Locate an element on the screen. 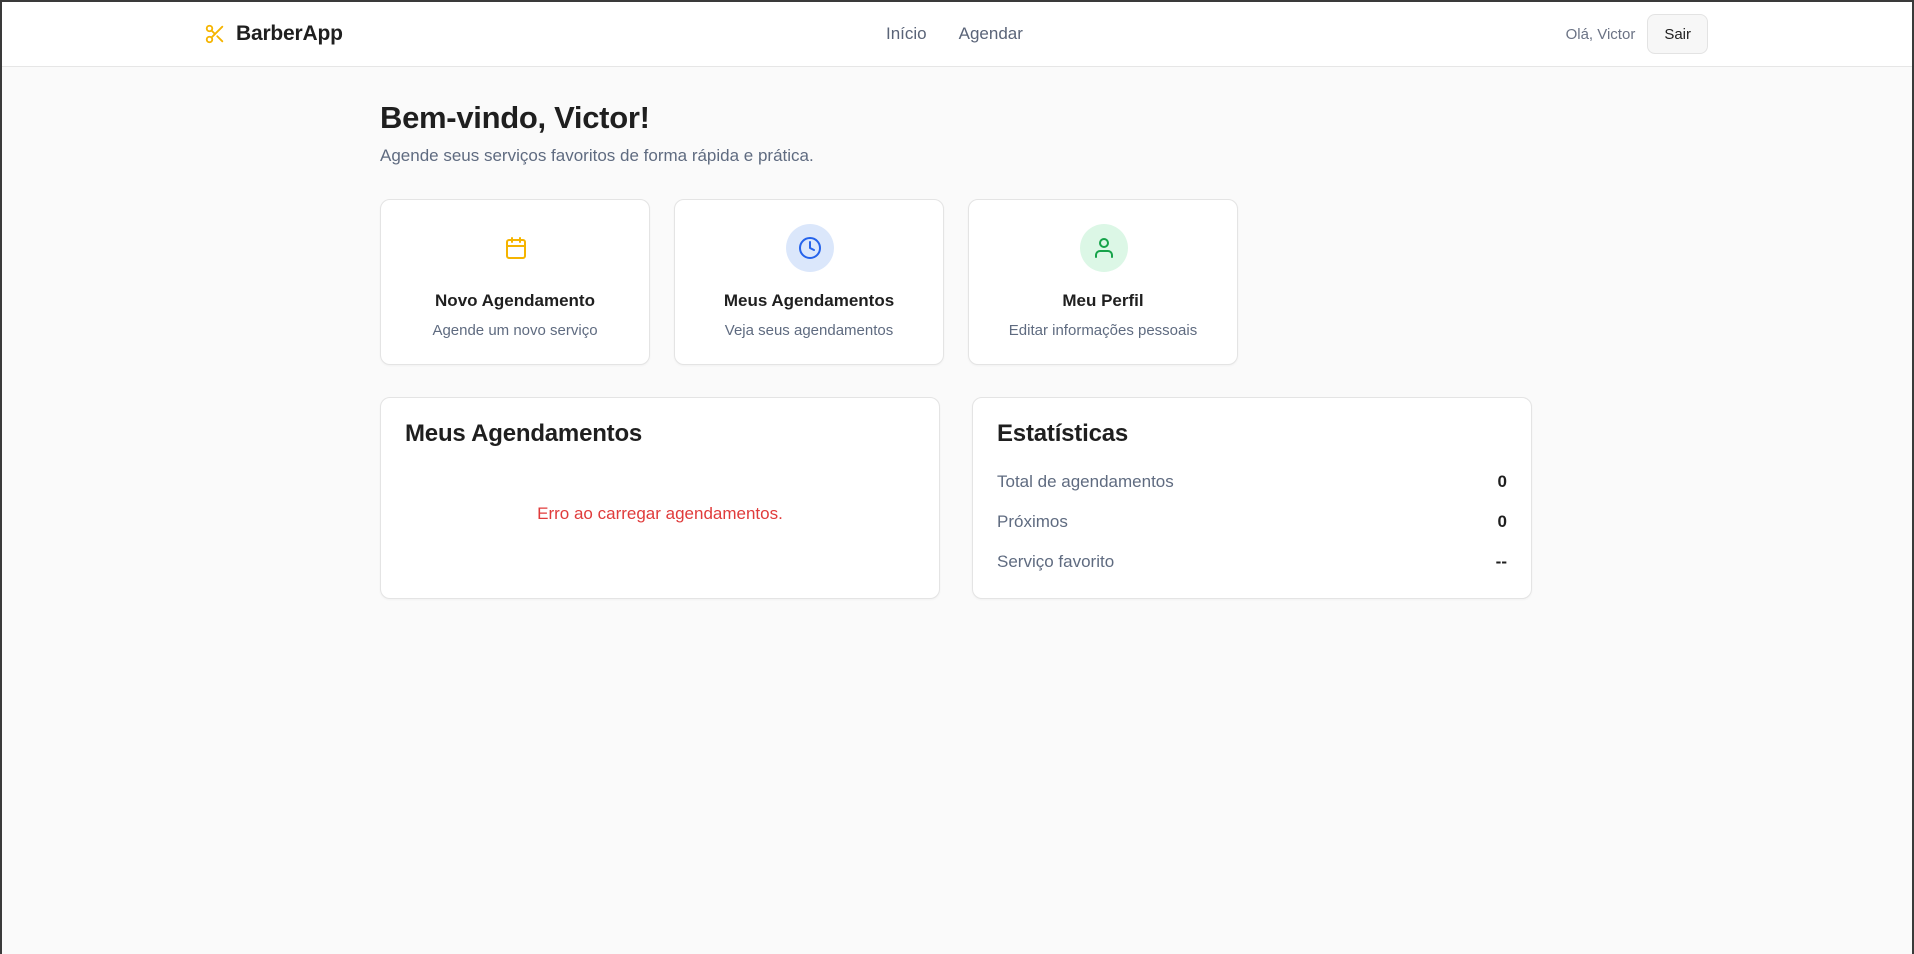 Image resolution: width=1914 pixels, height=954 pixels. clock-icon is located at coordinates (810, 248).